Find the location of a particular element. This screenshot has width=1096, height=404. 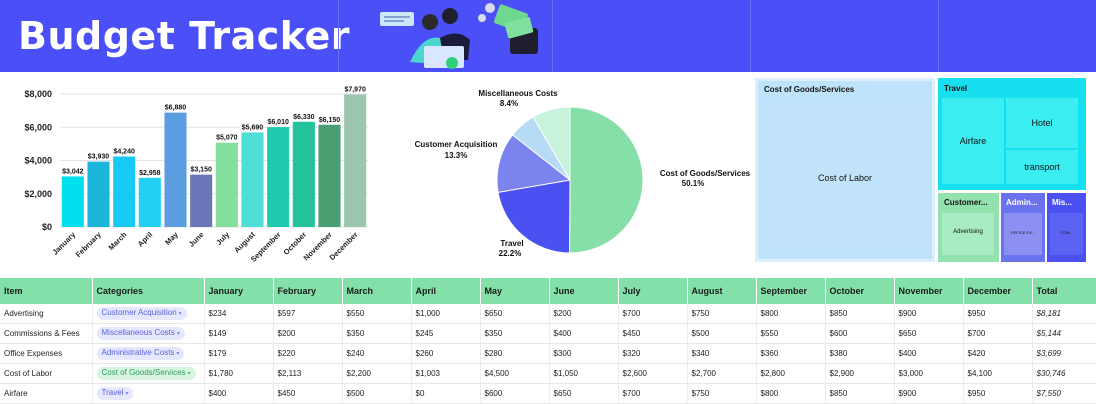

total-cell: $5,144 is located at coordinates (1064, 333).